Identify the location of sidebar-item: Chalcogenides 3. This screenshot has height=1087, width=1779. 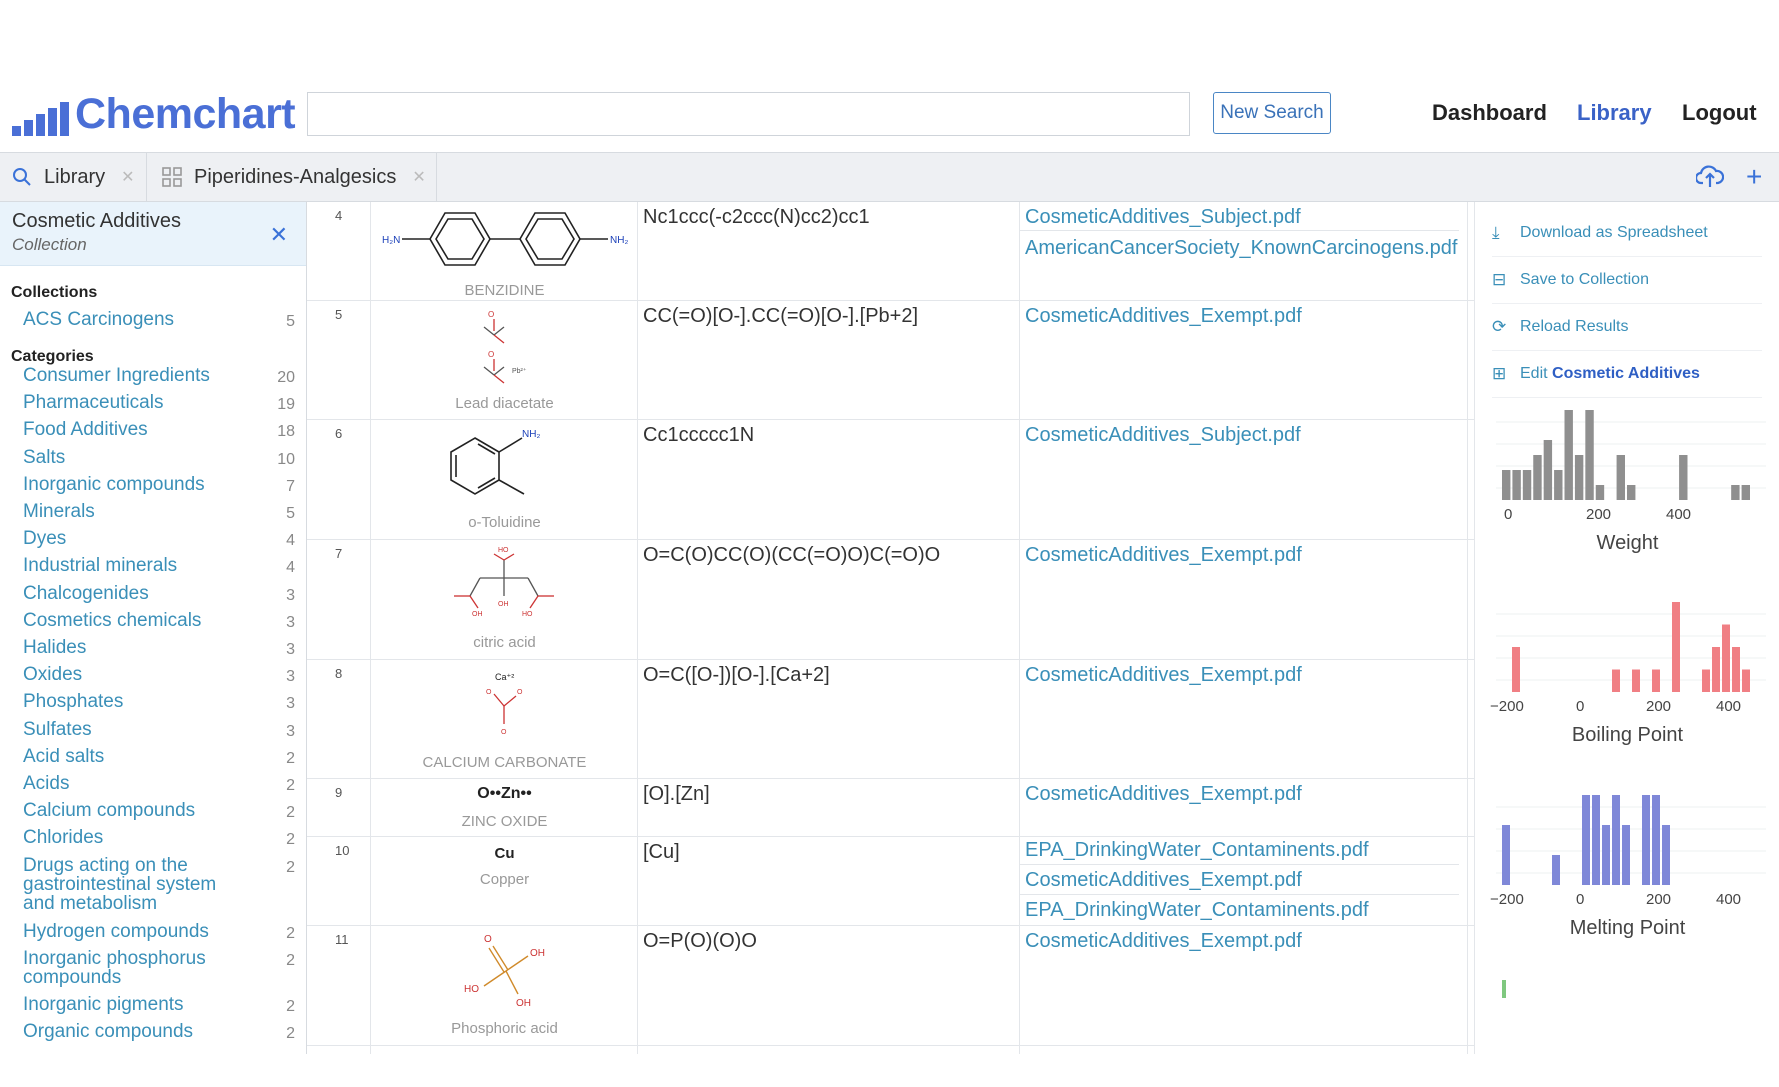
(159, 593).